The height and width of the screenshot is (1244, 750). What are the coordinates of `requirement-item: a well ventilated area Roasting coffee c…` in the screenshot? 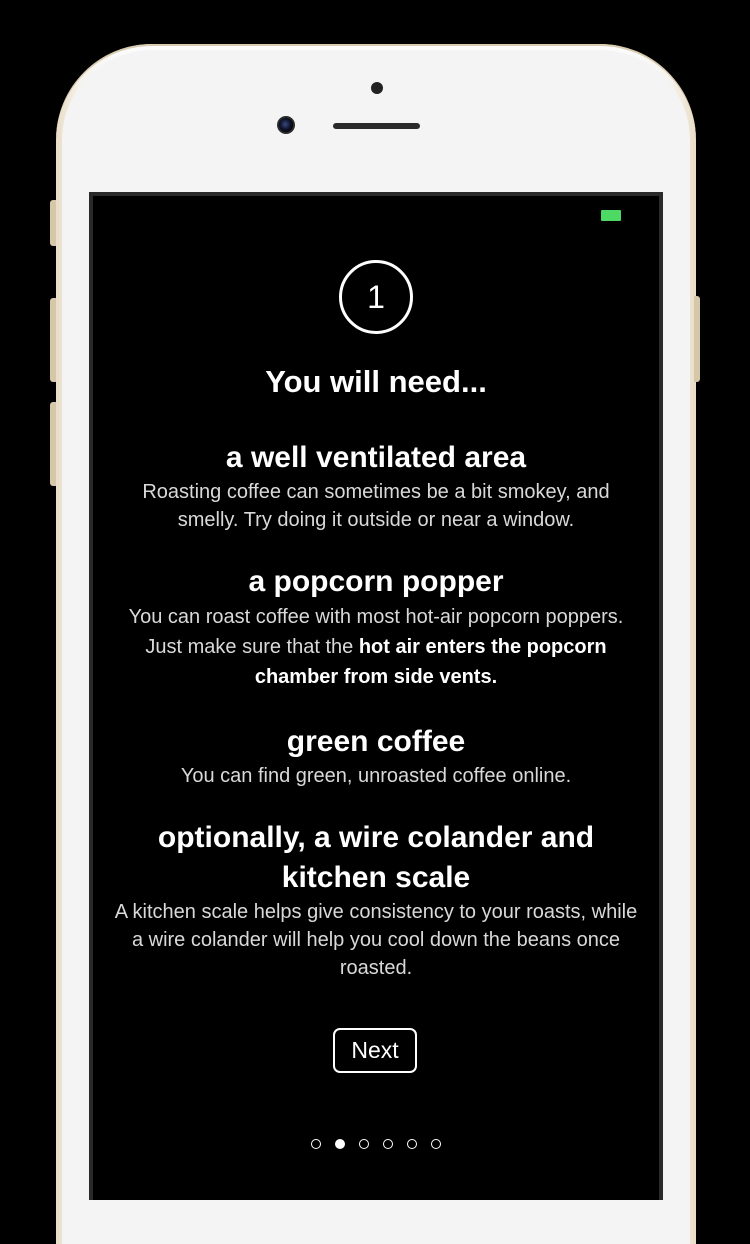 It's located at (376, 486).